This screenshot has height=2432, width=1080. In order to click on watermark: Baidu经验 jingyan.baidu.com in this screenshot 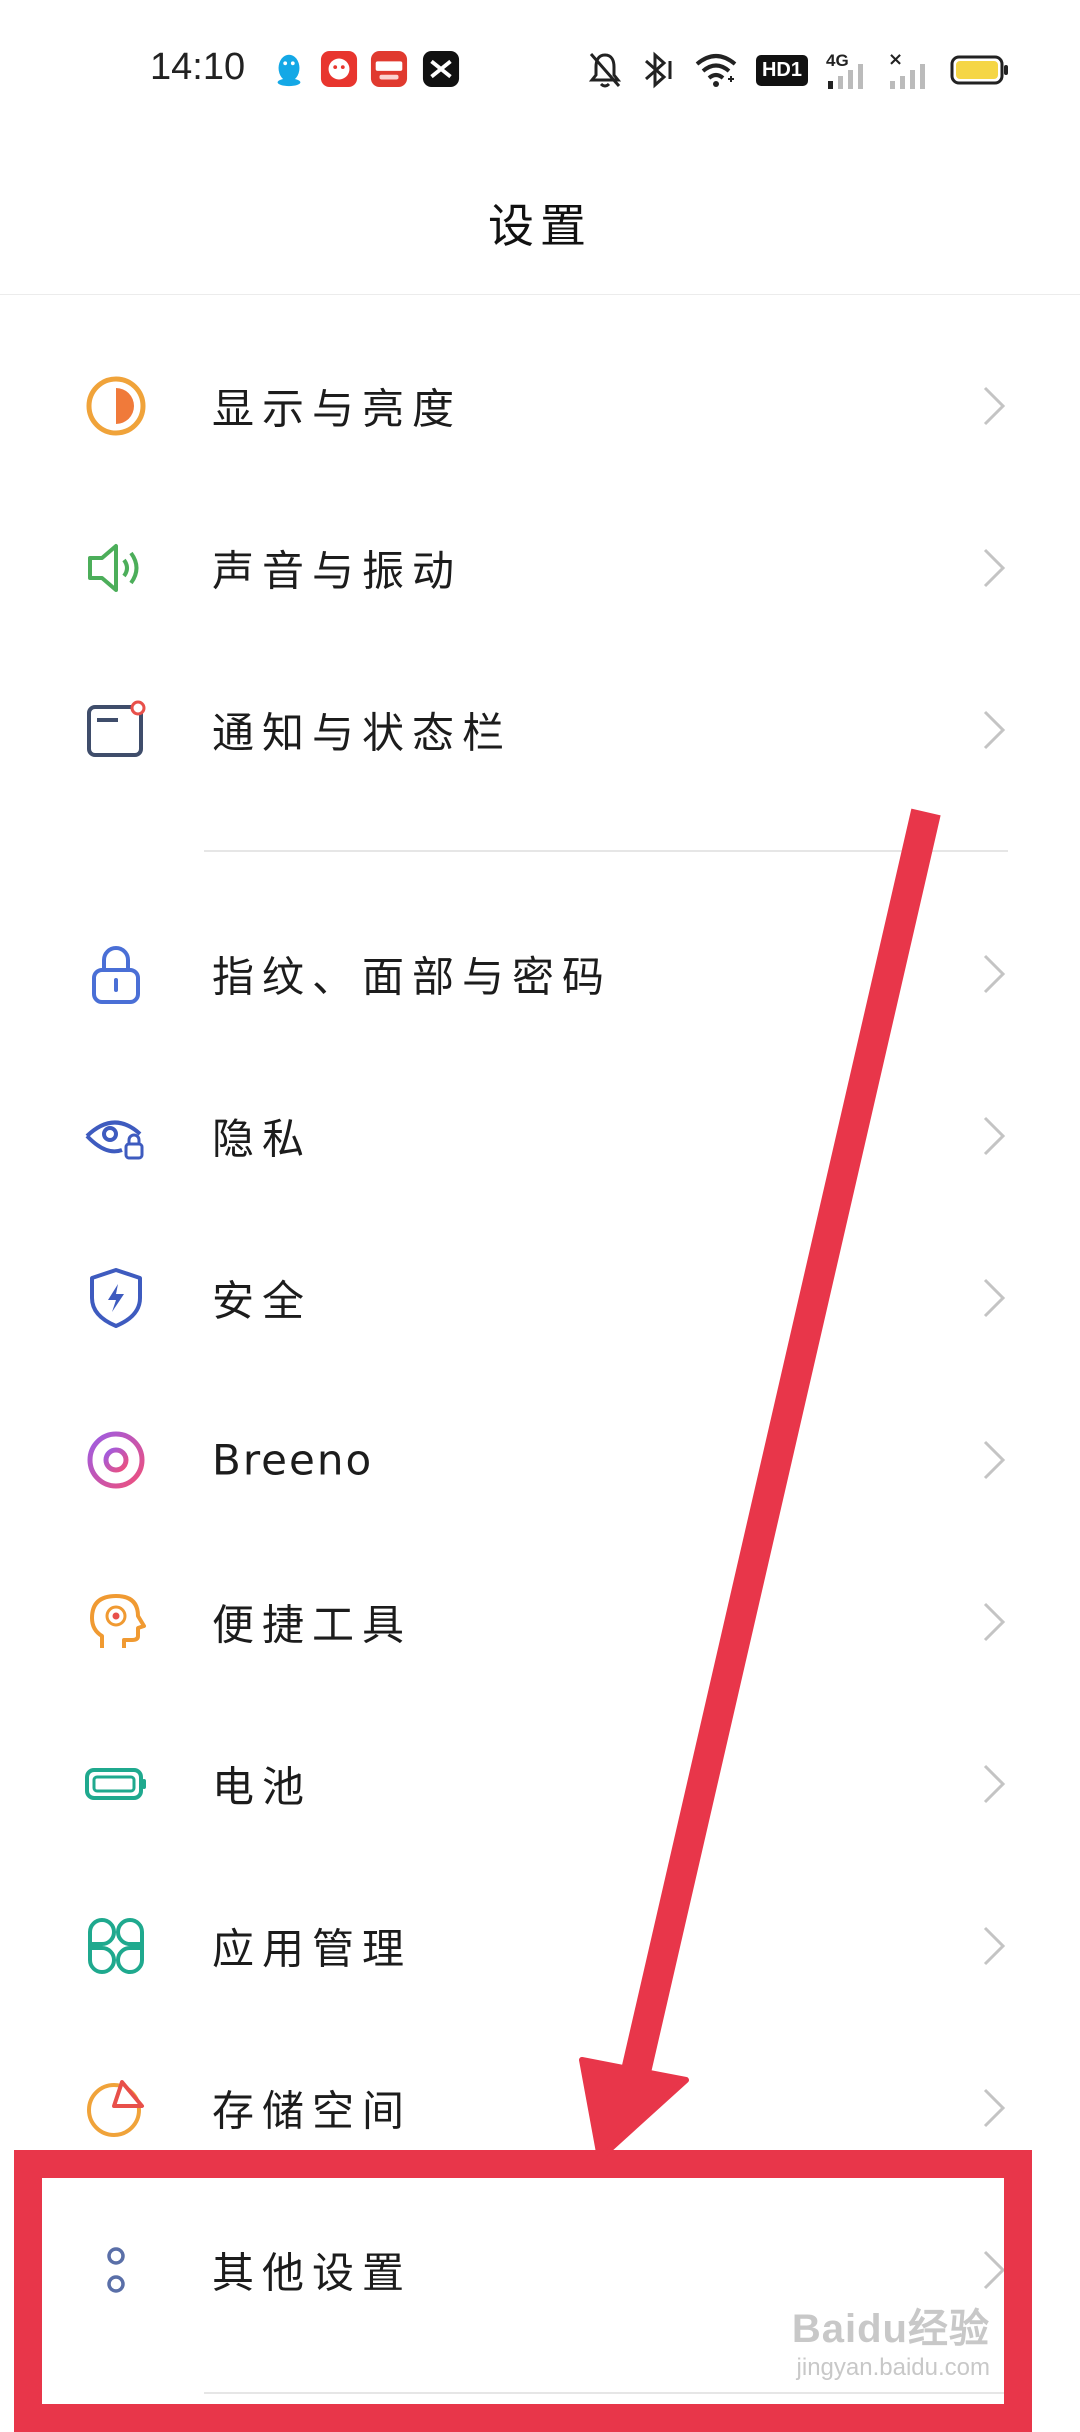, I will do `click(891, 2339)`.